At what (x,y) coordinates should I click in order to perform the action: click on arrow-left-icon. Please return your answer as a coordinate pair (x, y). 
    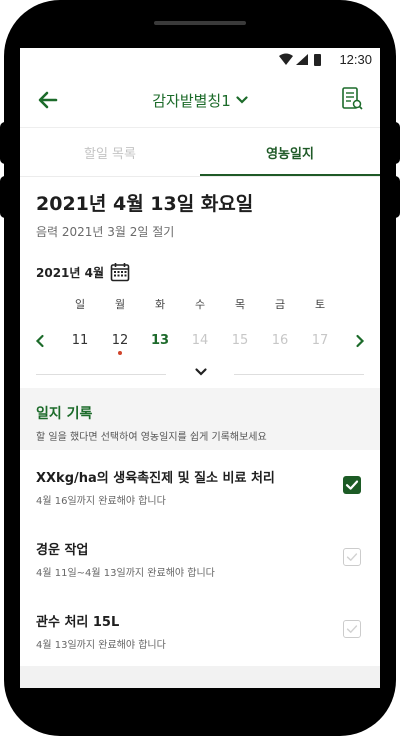
    Looking at the image, I should click on (48, 100).